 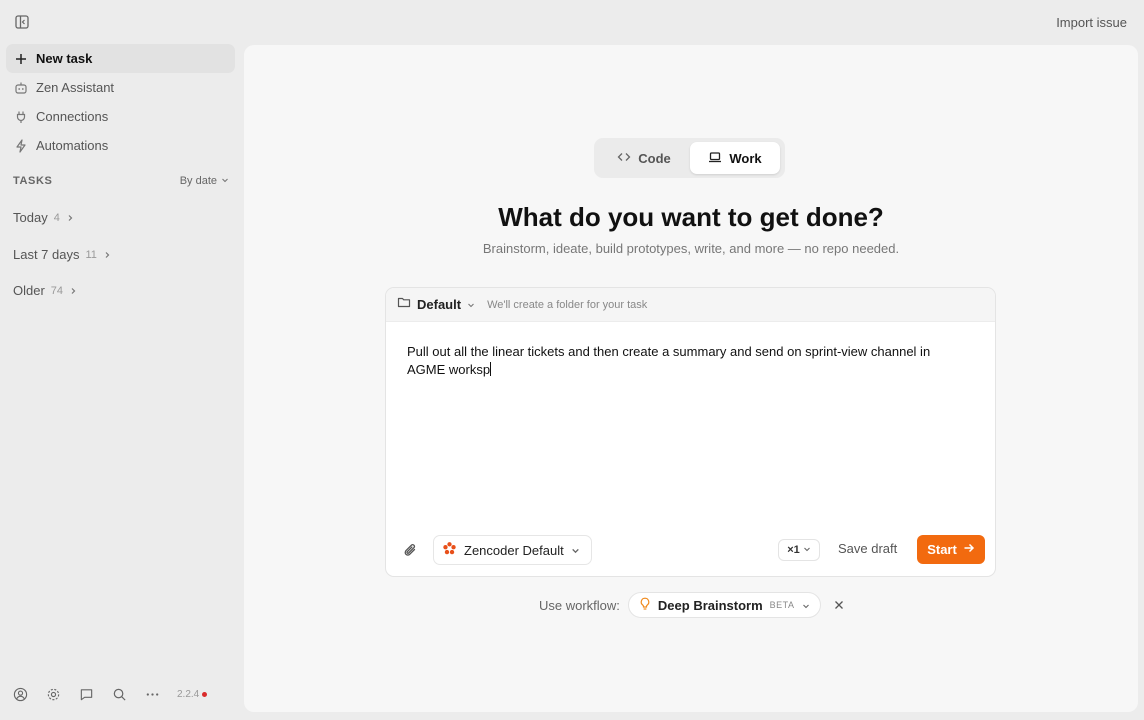 I want to click on account-icon, so click(x=20, y=694).